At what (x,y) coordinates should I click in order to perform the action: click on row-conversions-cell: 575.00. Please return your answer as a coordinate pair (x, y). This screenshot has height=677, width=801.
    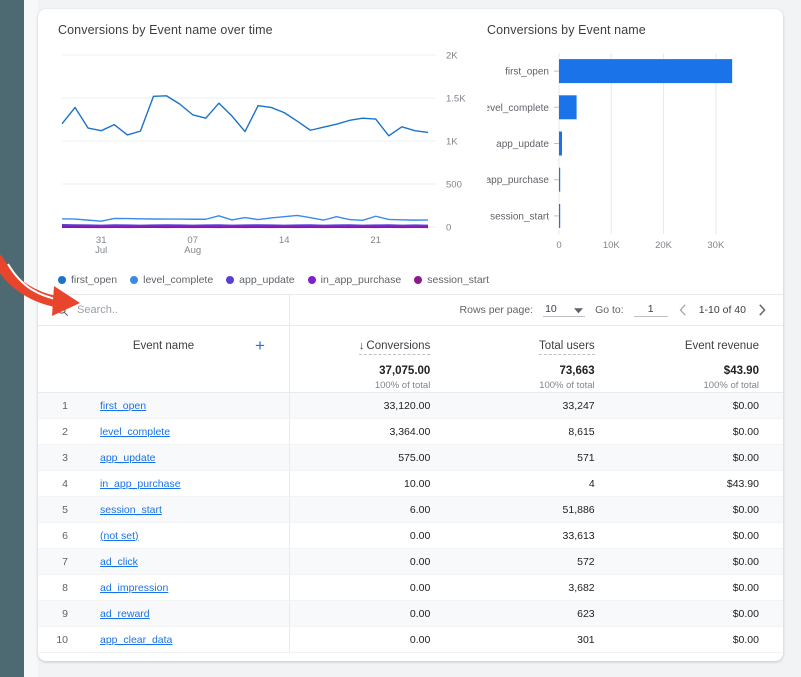
    Looking at the image, I should click on (414, 457).